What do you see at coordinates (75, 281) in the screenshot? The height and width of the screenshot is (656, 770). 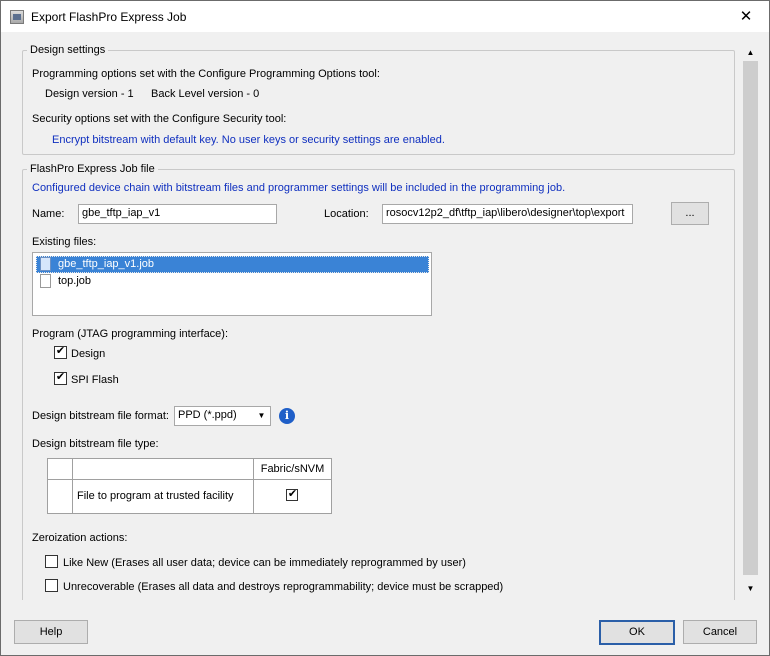 I see `list-item-label: top.job` at bounding box center [75, 281].